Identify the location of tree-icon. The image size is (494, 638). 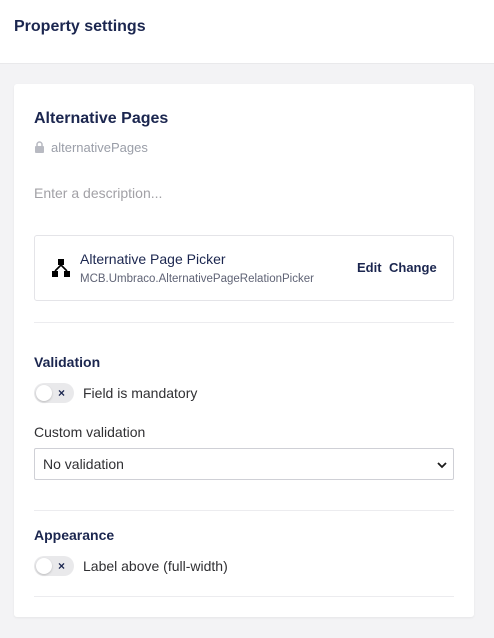
(61, 268).